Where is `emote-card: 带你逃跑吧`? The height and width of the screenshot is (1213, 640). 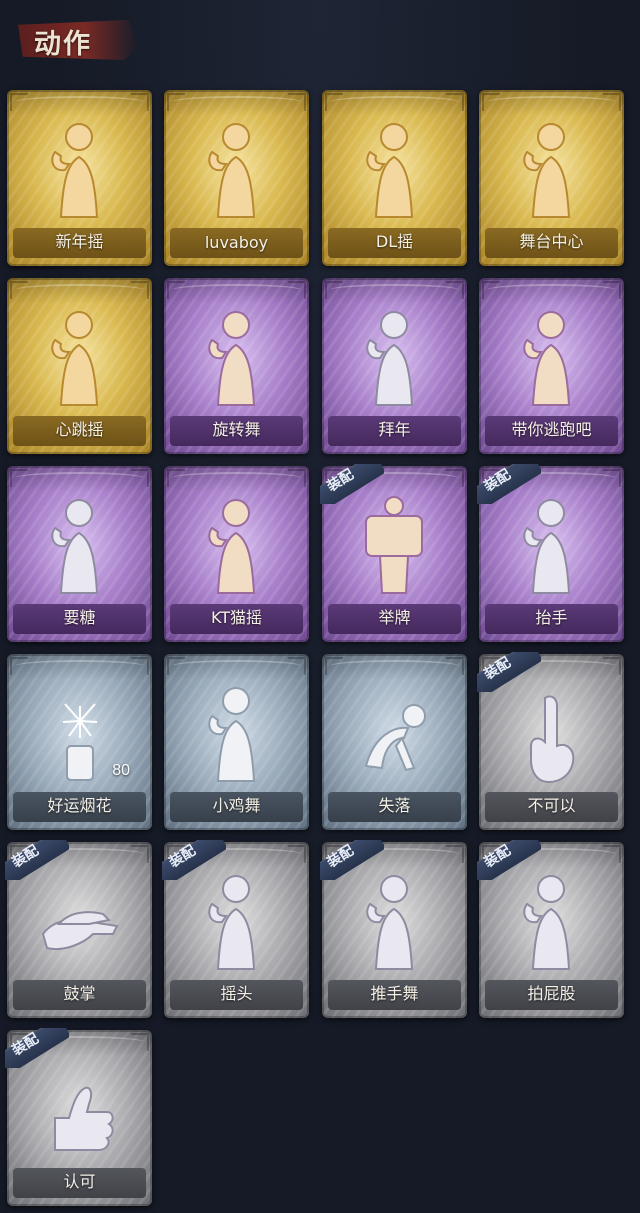
emote-card: 带你逃跑吧 is located at coordinates (551, 366).